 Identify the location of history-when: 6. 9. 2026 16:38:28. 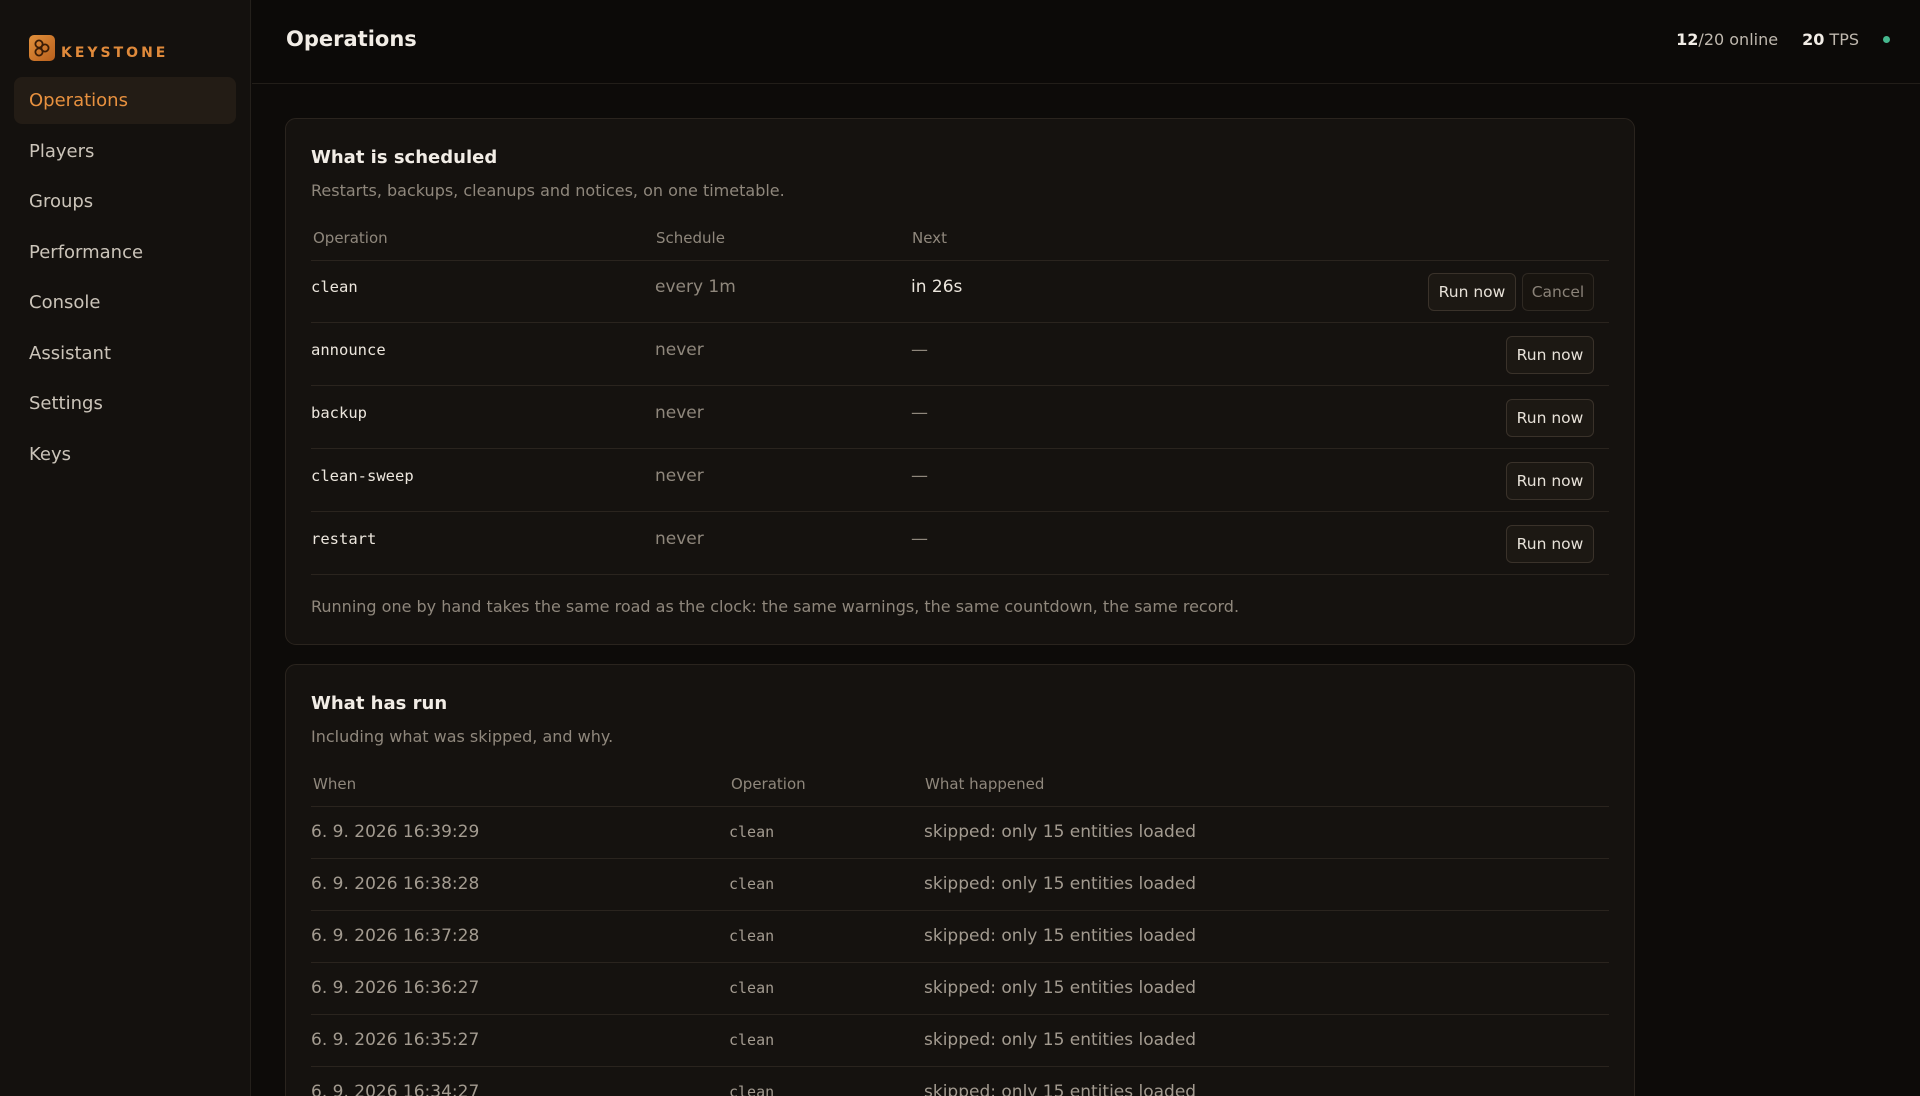
(395, 884).